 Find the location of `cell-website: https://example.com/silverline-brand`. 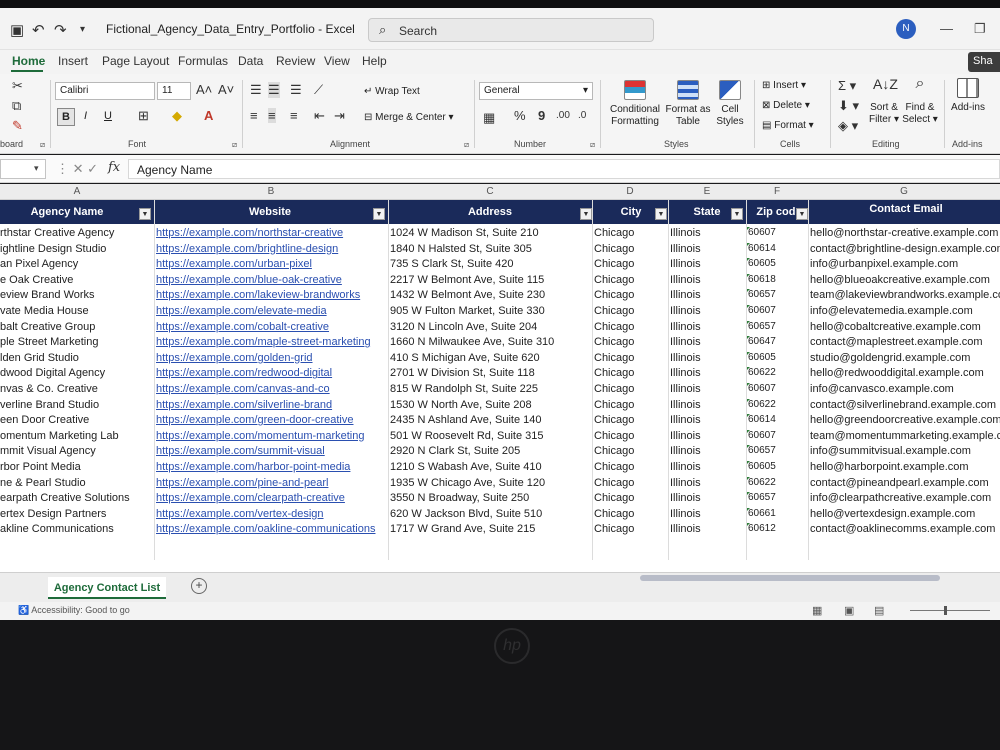

cell-website: https://example.com/silverline-brand is located at coordinates (273, 405).